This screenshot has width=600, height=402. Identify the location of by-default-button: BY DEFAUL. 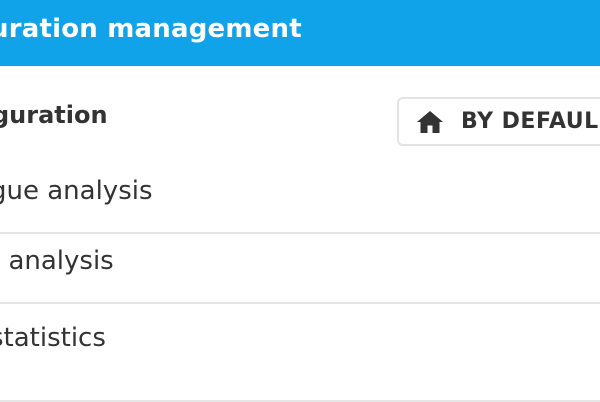
(498, 121).